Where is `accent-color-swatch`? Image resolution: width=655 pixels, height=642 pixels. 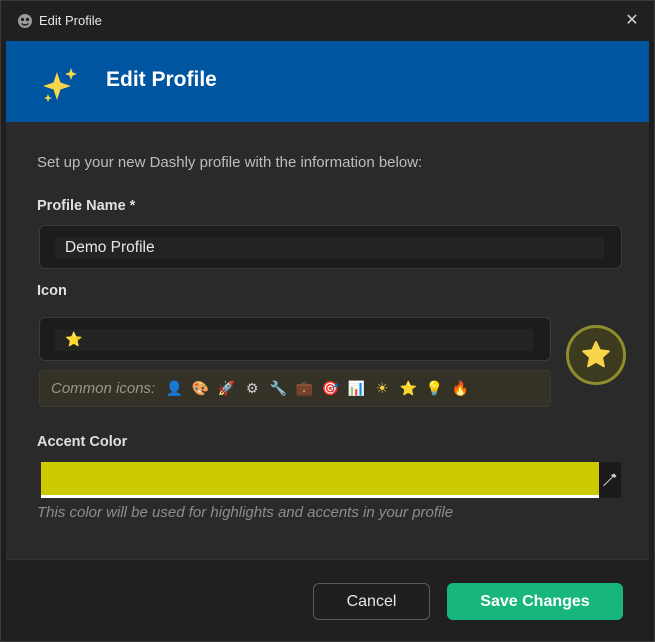
accent-color-swatch is located at coordinates (320, 480).